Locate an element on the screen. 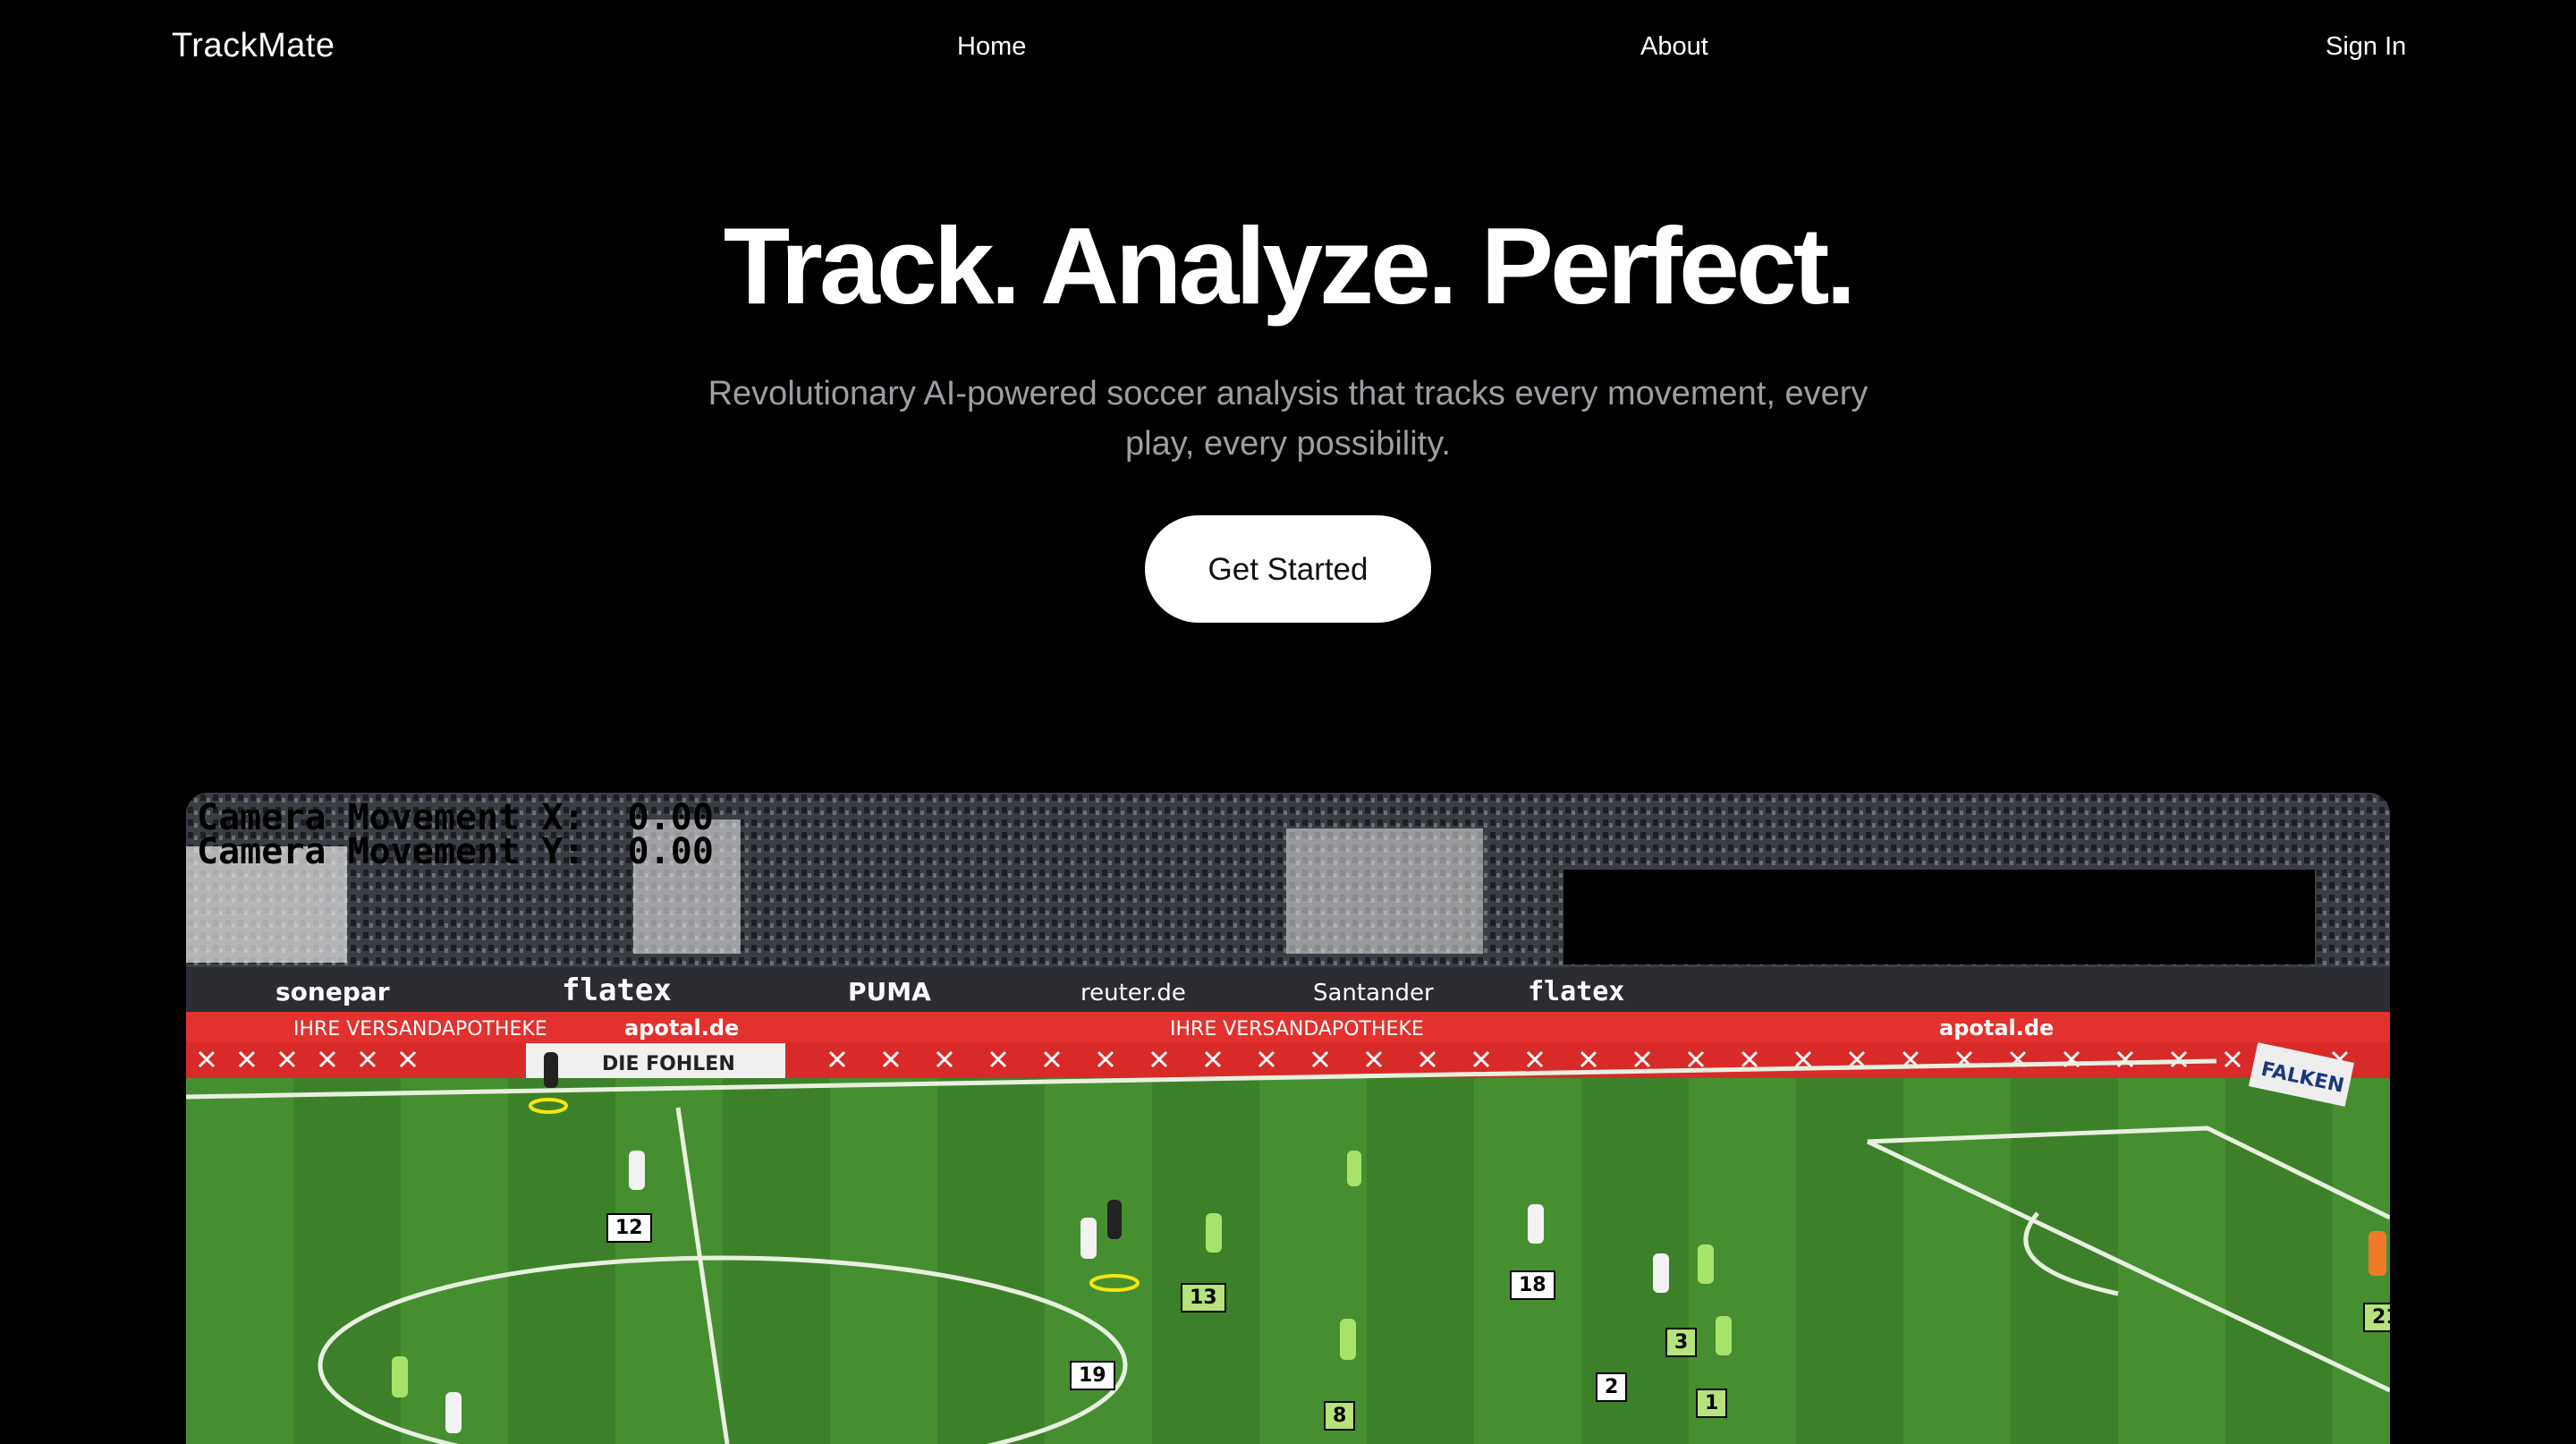 Image resolution: width=2576 pixels, height=1444 pixels. redacted-block is located at coordinates (1939, 917).